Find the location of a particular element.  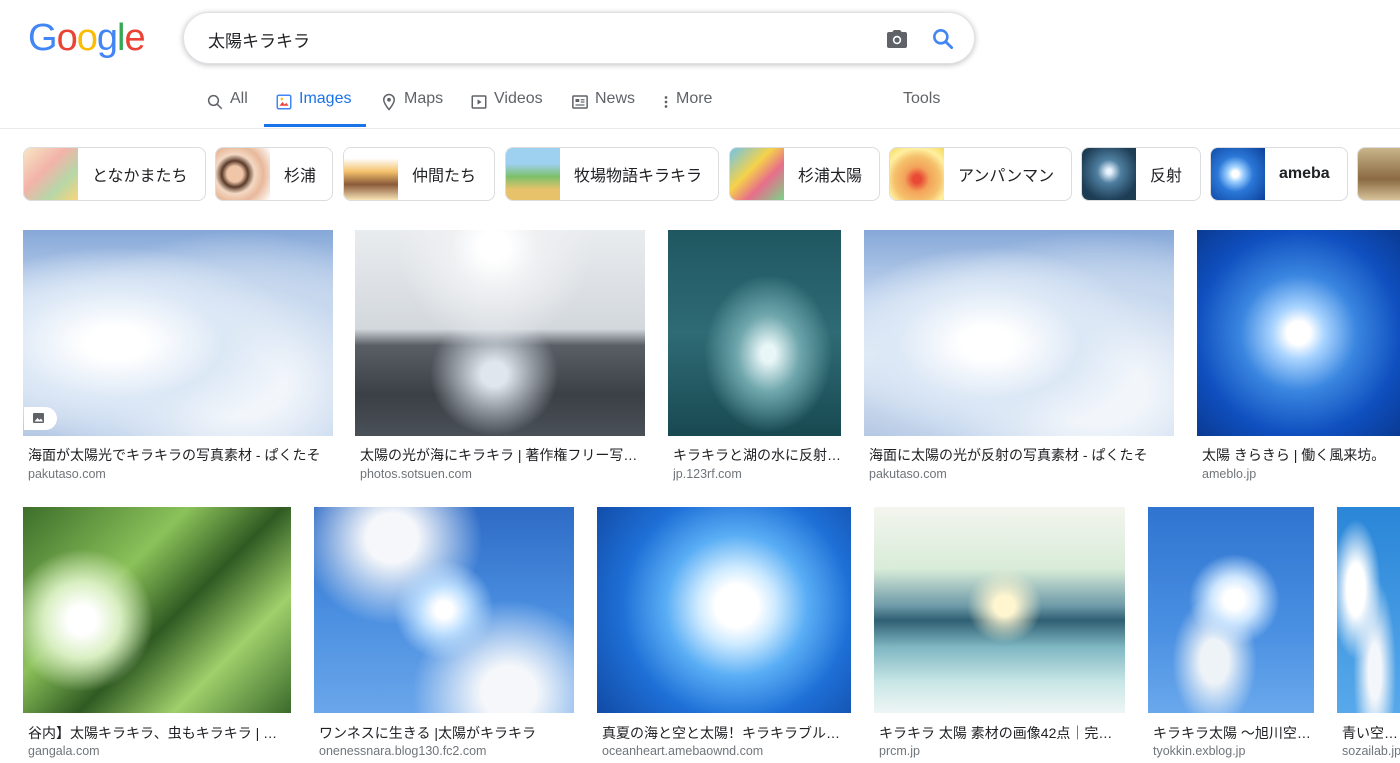

tab-videos: Videos is located at coordinates (506, 109).